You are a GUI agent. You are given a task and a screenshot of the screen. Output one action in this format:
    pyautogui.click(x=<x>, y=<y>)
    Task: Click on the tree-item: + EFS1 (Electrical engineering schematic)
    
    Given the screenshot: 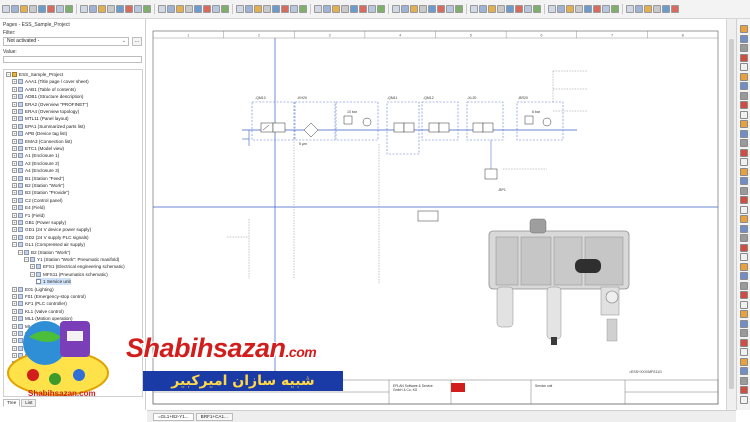 What is the action you would take?
    pyautogui.click(x=77, y=266)
    